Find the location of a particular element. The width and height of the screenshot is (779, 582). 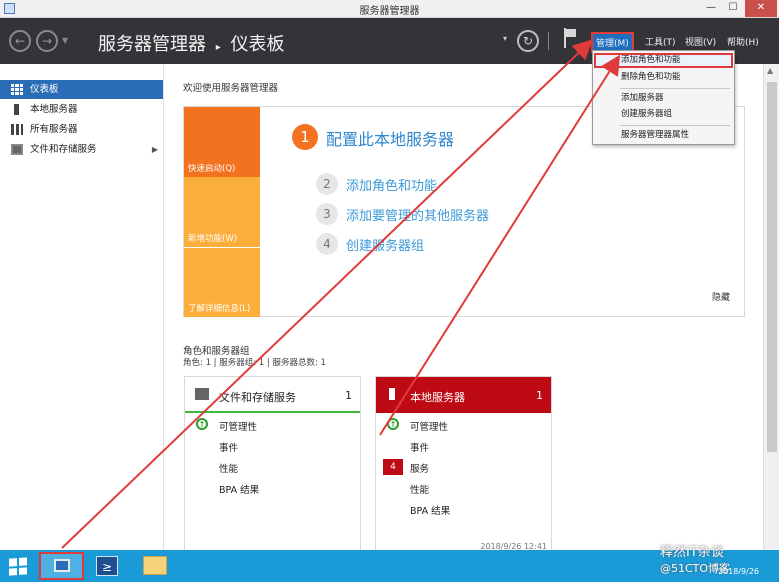

sidebar-item-dashboard: 仪表板 is located at coordinates (81, 89).